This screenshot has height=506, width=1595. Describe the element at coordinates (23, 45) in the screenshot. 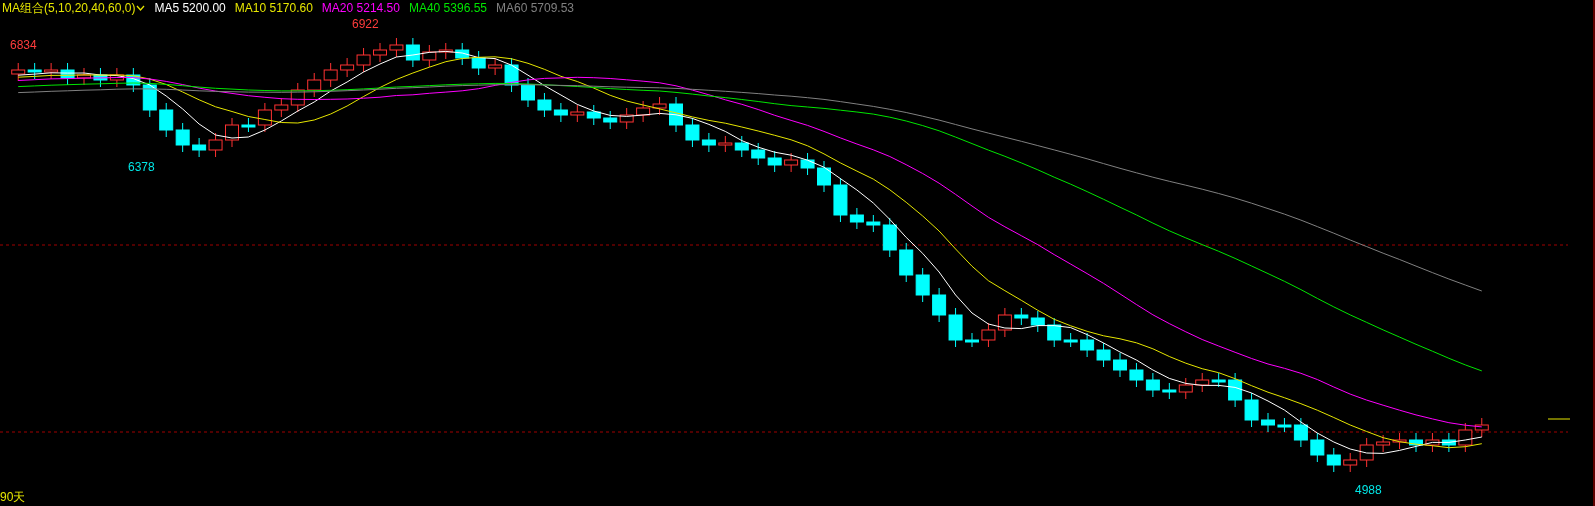

I see `price-label: 6834` at that location.